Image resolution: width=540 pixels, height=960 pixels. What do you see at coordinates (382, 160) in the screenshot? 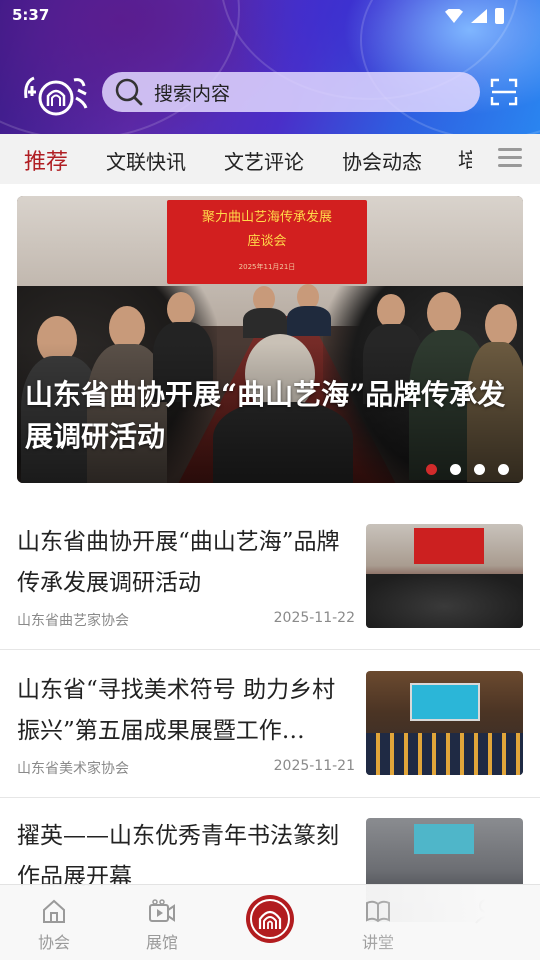
I see `tab-association: 协会动态` at bounding box center [382, 160].